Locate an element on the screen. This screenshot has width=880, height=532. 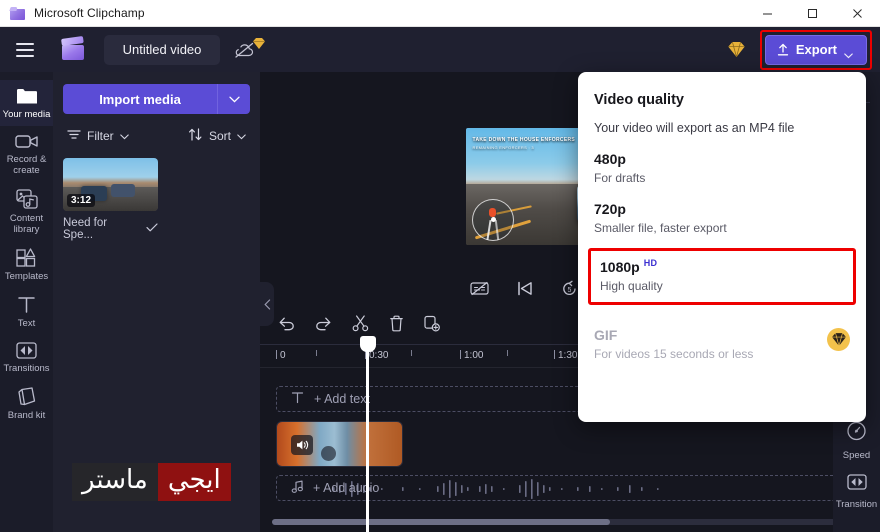
right-item-label: Transition is located at coordinates (856, 504).